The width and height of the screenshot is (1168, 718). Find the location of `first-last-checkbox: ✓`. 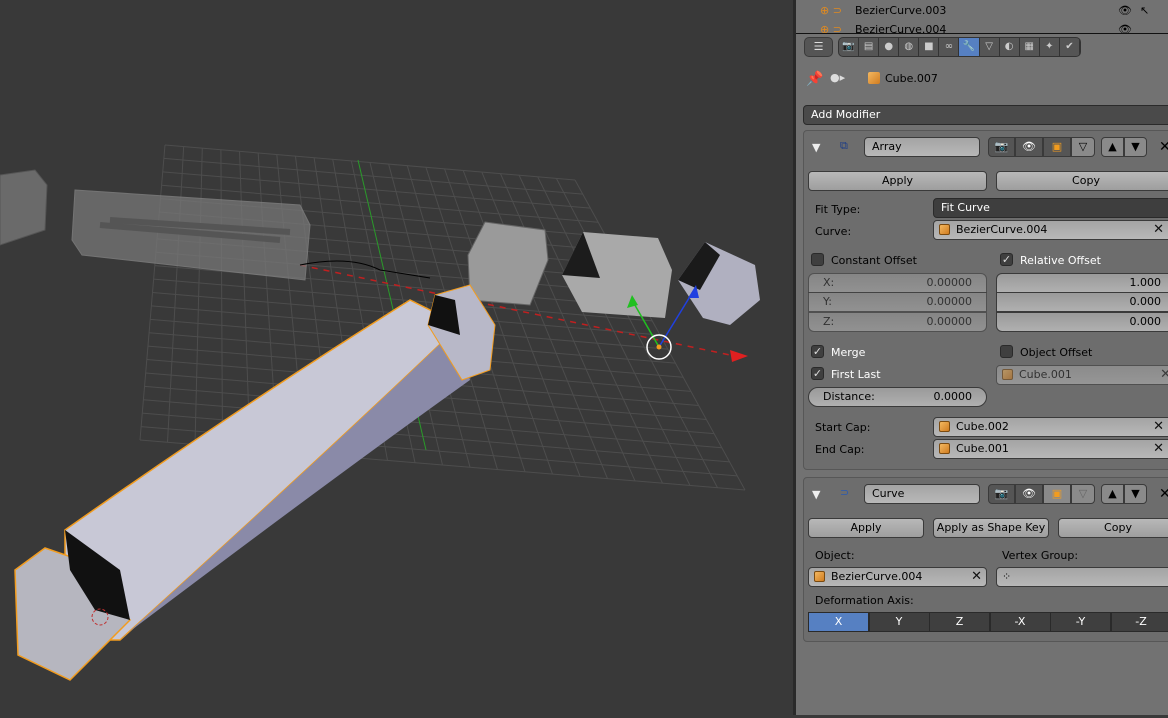

first-last-checkbox: ✓ is located at coordinates (817, 373).